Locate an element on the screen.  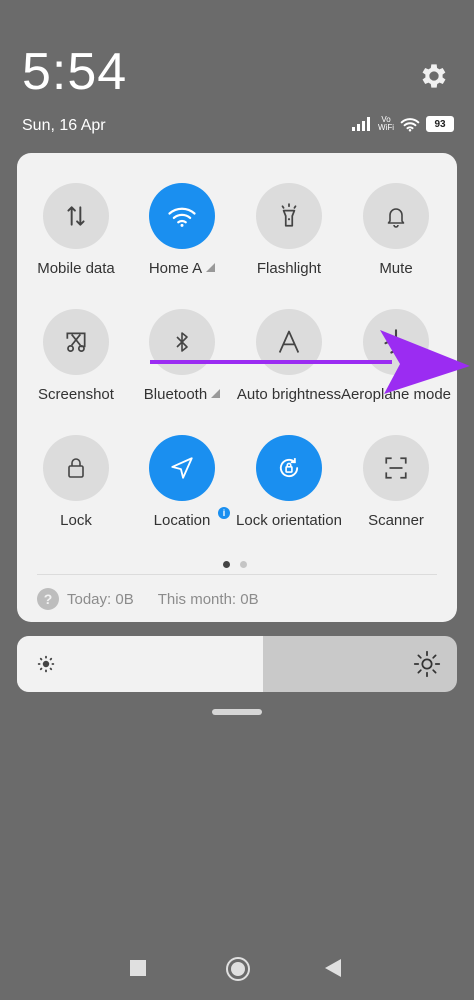
info-icon: i is located at coordinates (224, 513).